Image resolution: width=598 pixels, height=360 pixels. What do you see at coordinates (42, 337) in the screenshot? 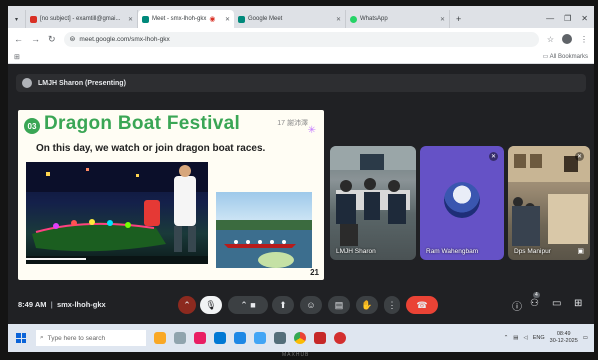
I see `search-icon: ⌕` at bounding box center [42, 337].